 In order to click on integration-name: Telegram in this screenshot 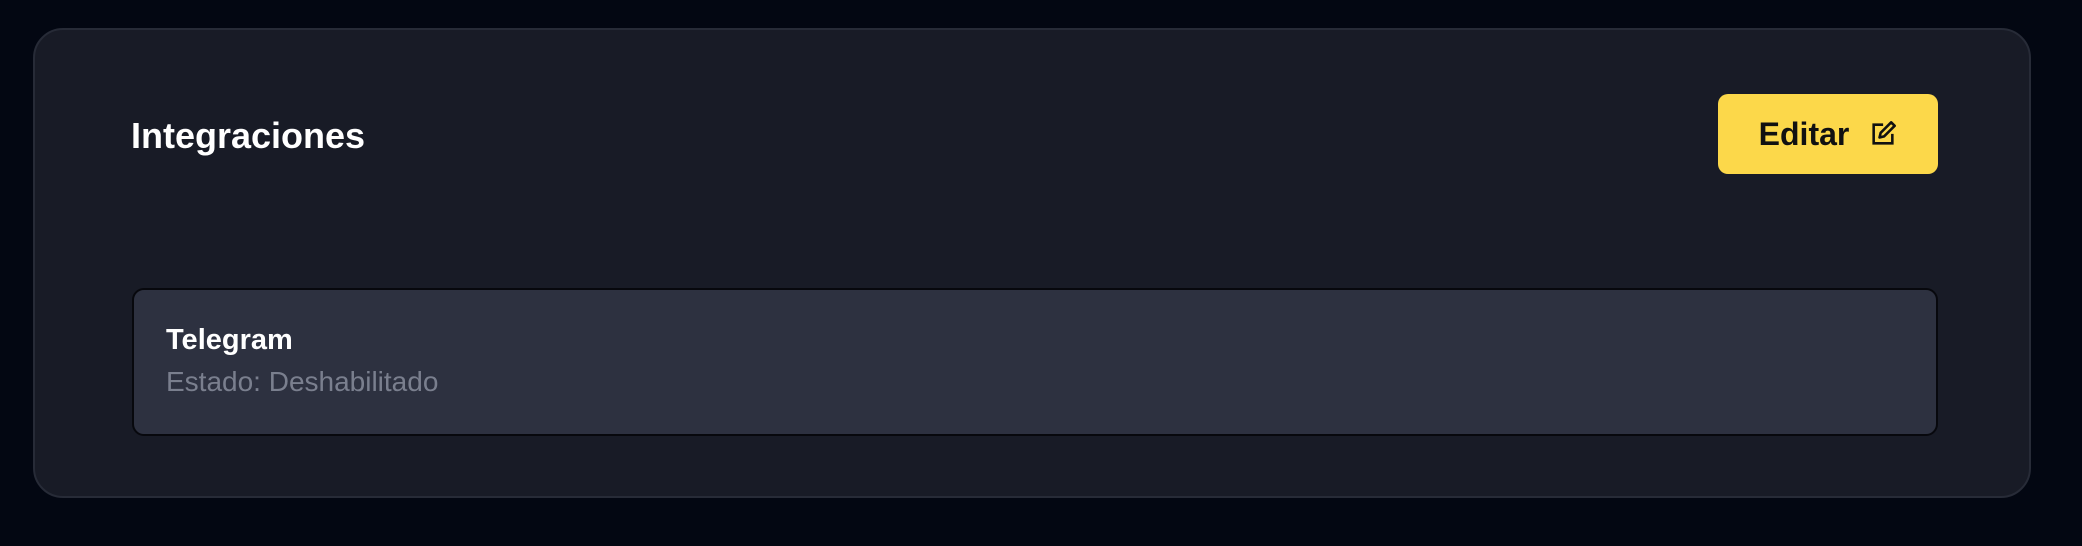, I will do `click(229, 340)`.